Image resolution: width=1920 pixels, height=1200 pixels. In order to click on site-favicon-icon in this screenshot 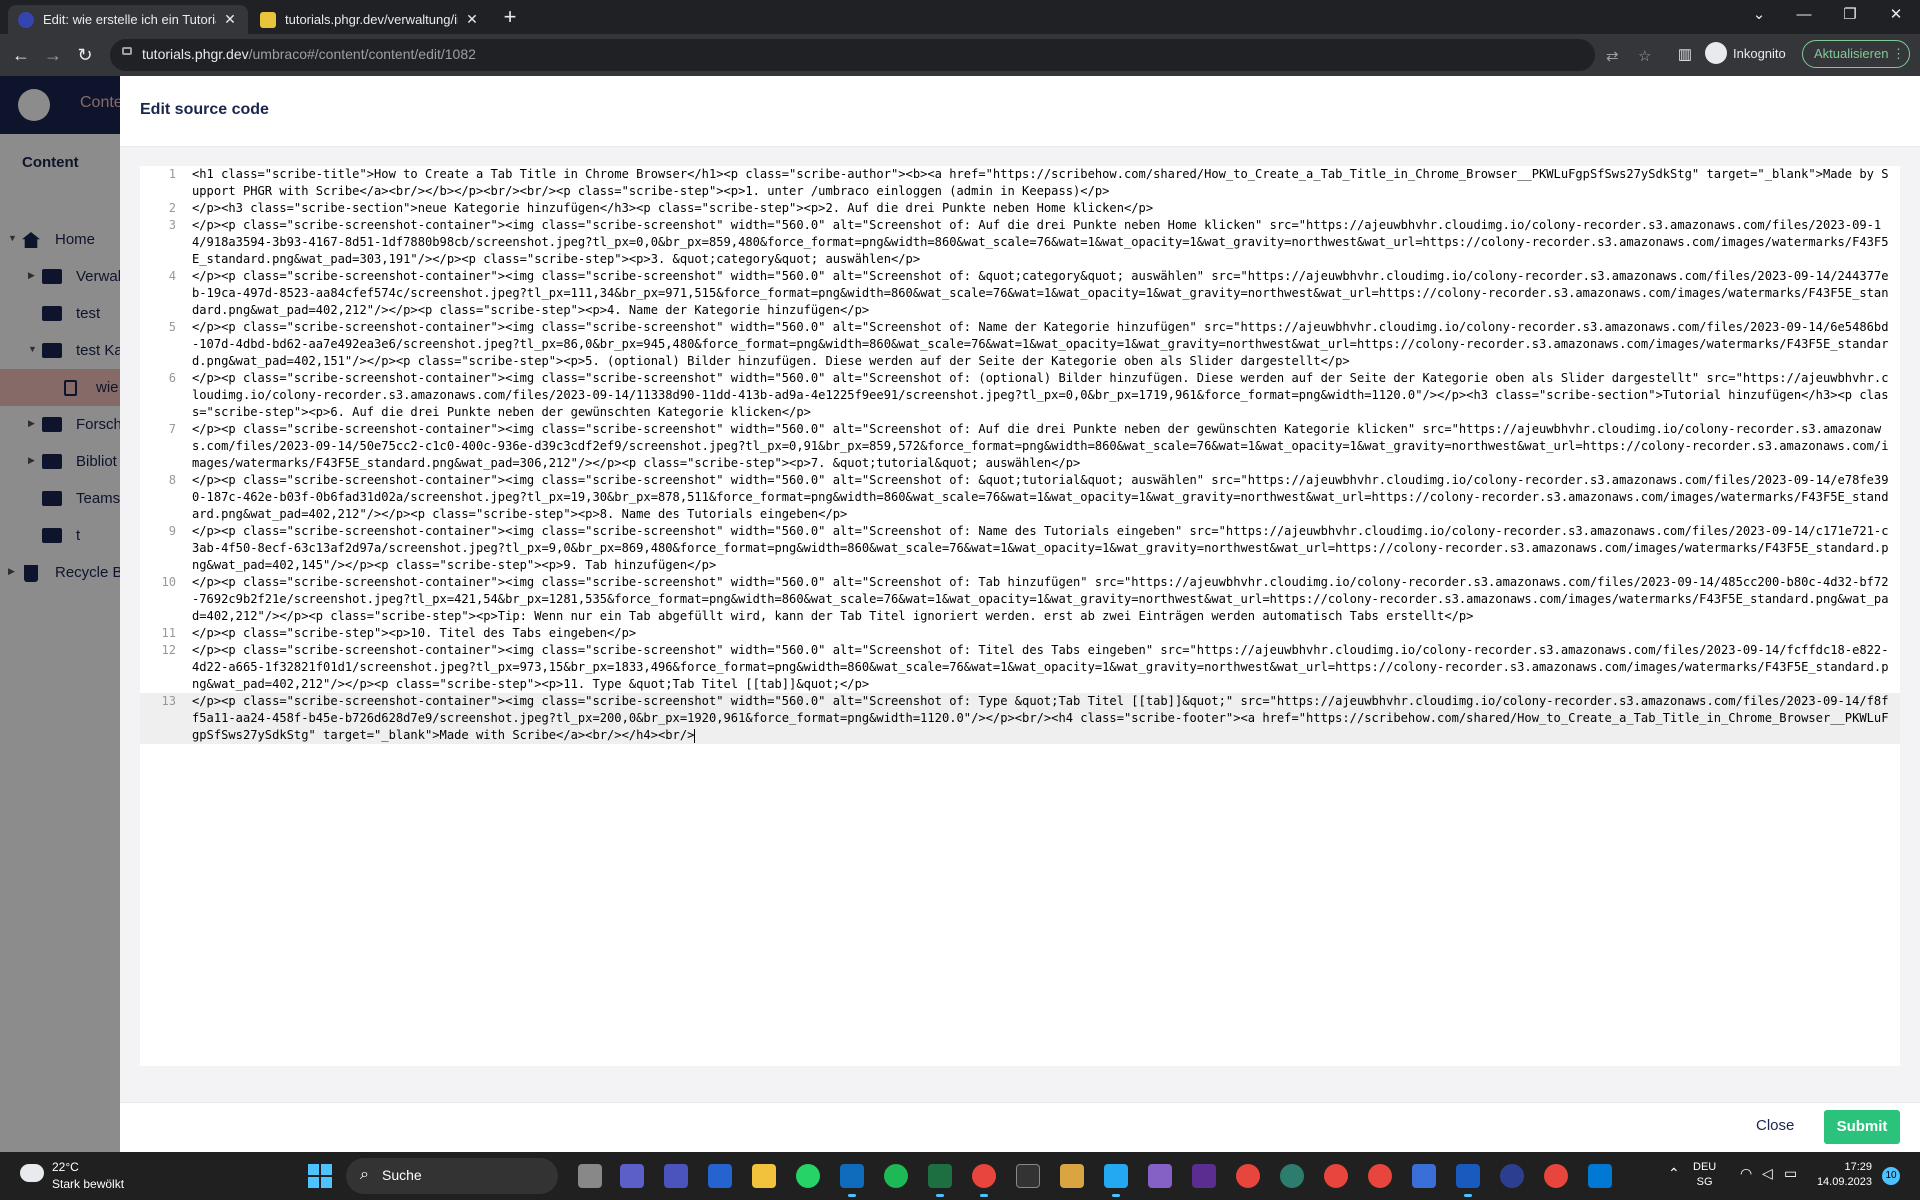, I will do `click(268, 19)`.